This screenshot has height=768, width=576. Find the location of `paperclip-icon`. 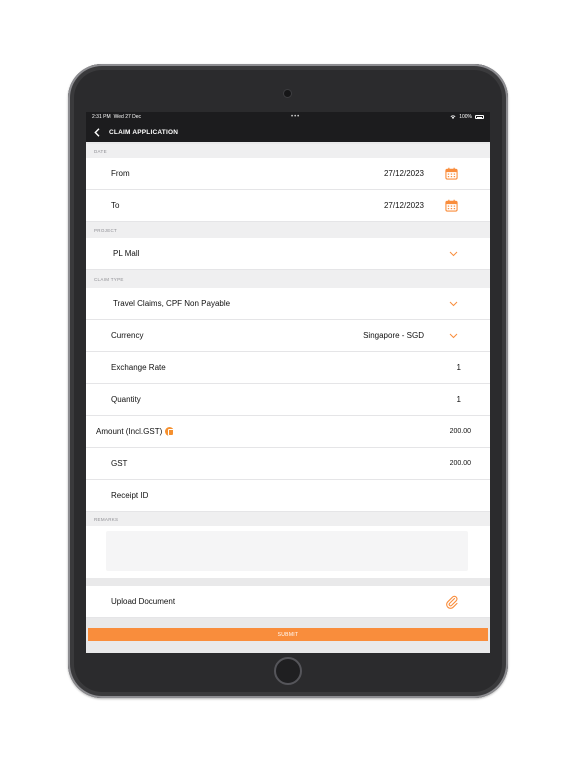

paperclip-icon is located at coordinates (452, 602).